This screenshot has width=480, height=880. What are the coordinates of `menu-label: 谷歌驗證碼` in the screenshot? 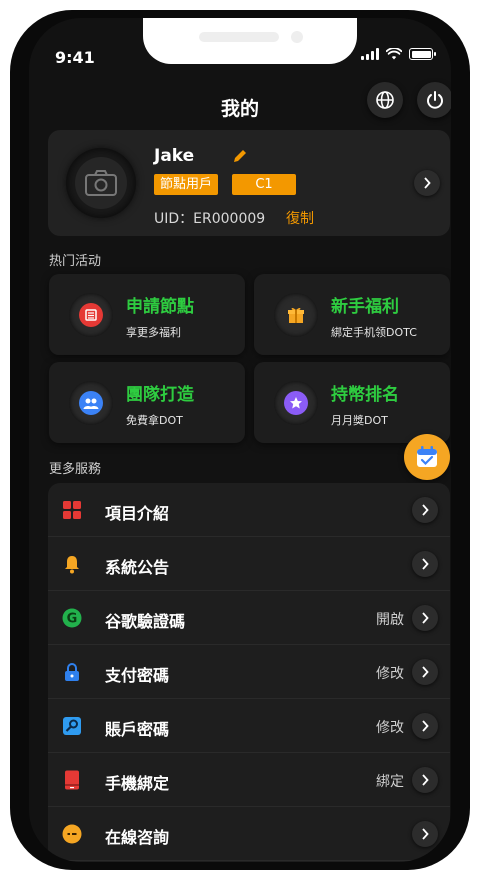 It's located at (145, 621).